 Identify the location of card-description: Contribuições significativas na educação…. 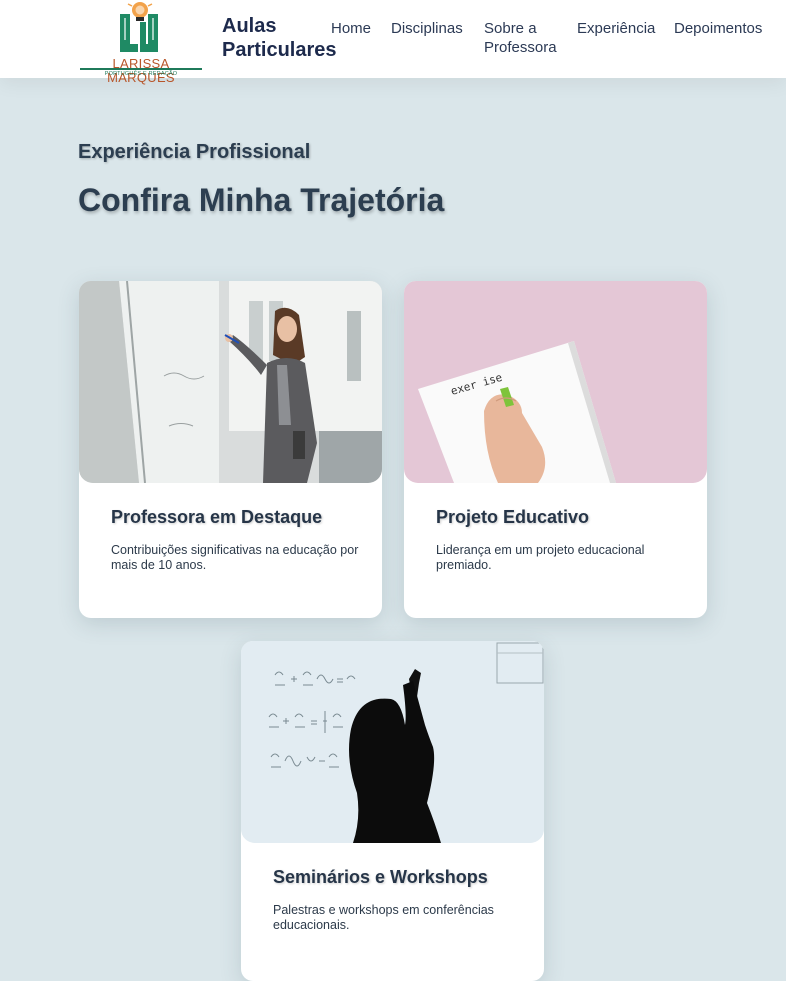
(235, 557).